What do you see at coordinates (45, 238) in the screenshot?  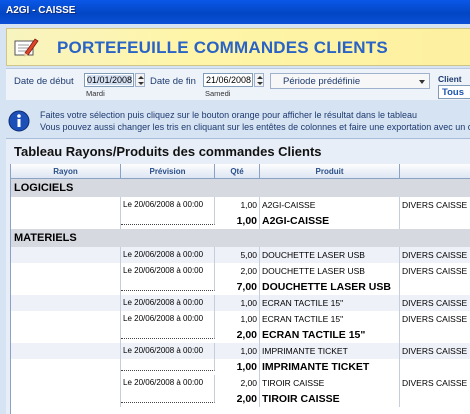 I see `group-name: MATERIELS` at bounding box center [45, 238].